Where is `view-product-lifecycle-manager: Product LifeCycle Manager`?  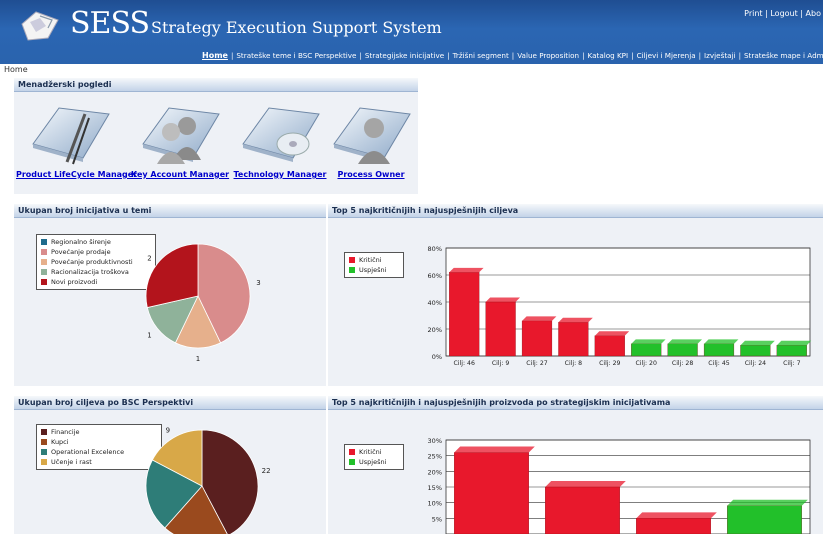 view-product-lifecycle-manager: Product LifeCycle Manager is located at coordinates (76, 135).